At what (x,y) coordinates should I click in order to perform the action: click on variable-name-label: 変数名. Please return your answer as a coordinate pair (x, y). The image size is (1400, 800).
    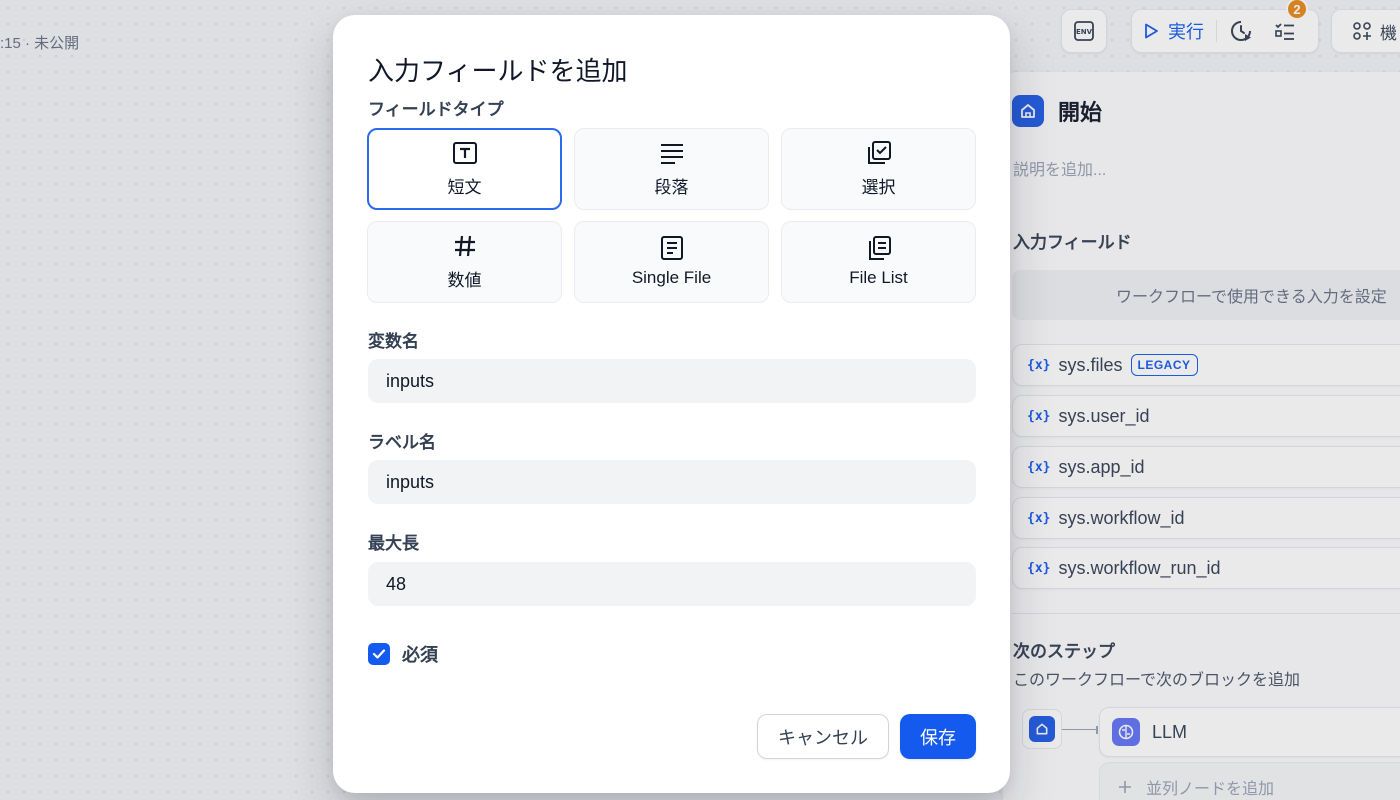
    Looking at the image, I should click on (393, 341).